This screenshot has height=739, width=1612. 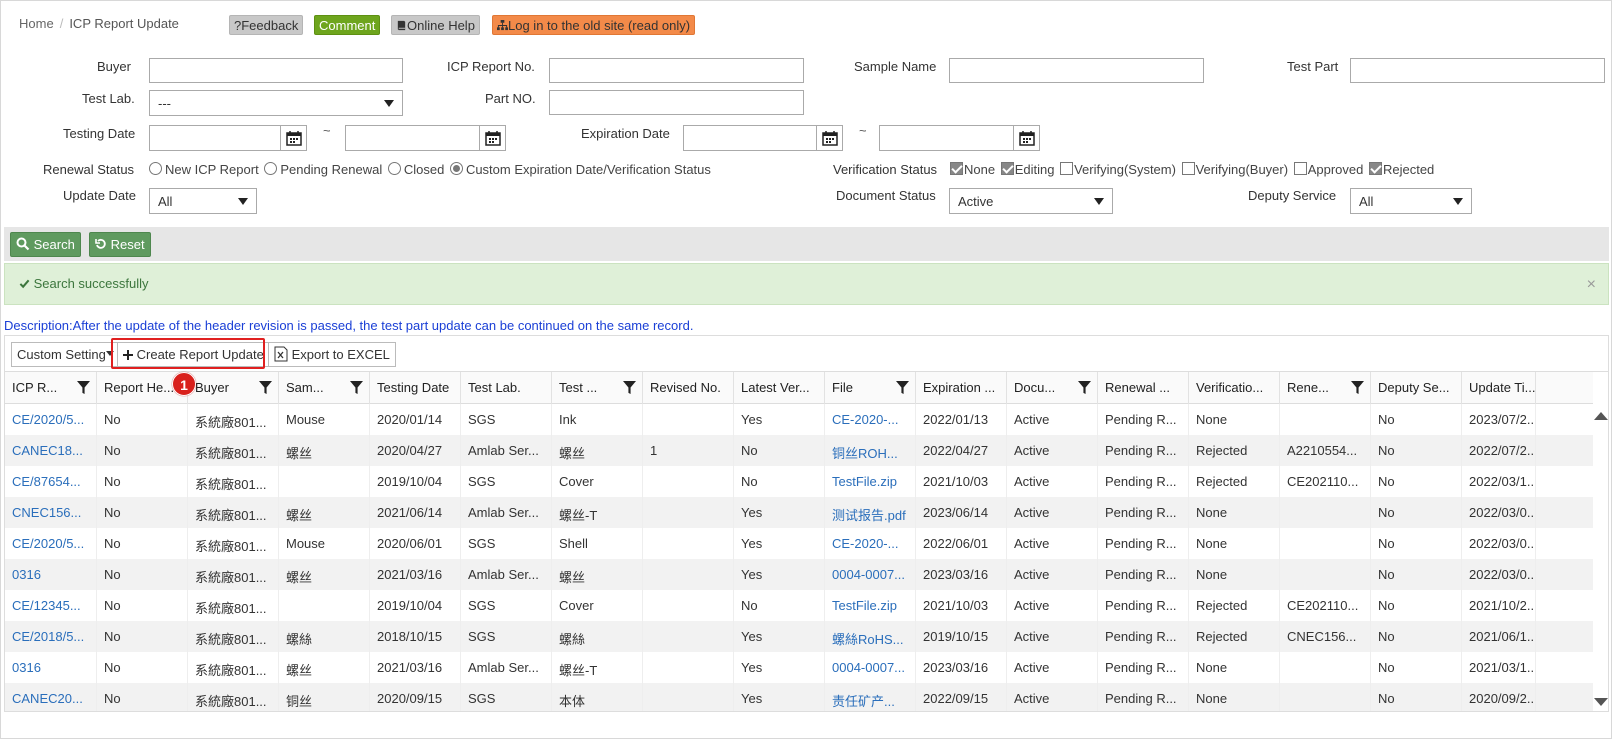 I want to click on expiration-date-to, so click(x=959, y=138).